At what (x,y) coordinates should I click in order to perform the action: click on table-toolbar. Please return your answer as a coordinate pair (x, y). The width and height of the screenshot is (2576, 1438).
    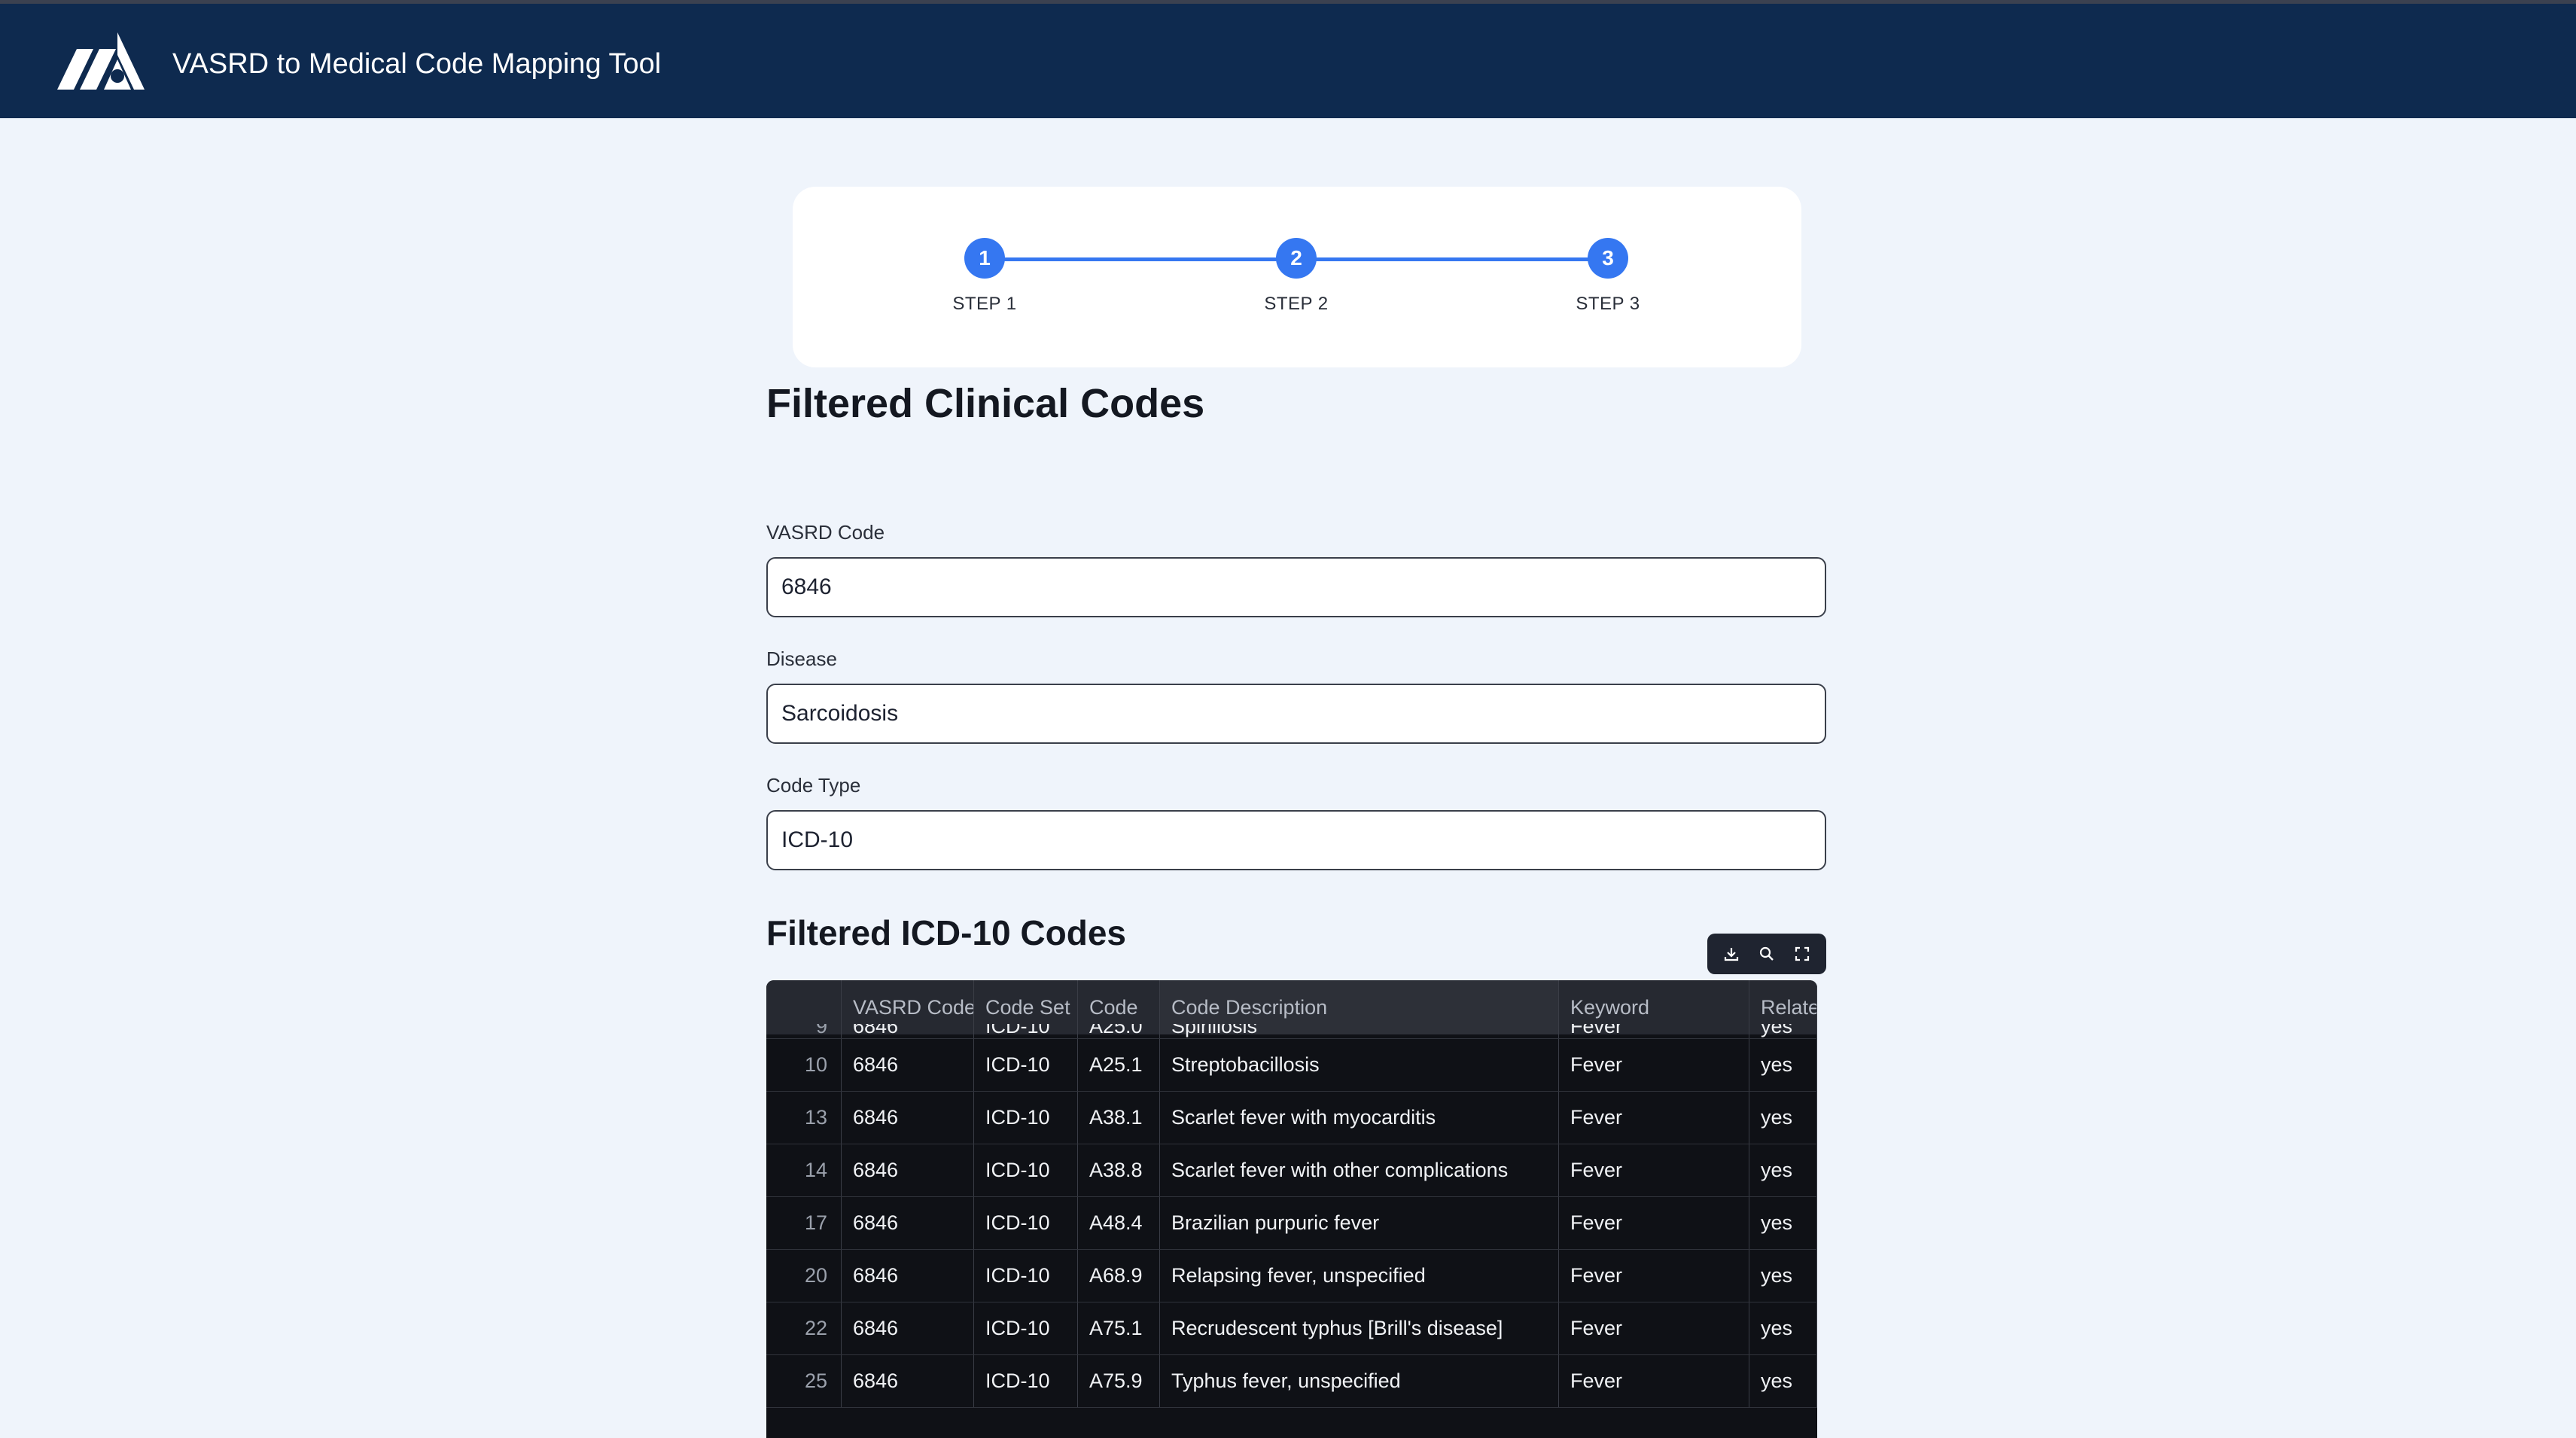
    Looking at the image, I should click on (1767, 954).